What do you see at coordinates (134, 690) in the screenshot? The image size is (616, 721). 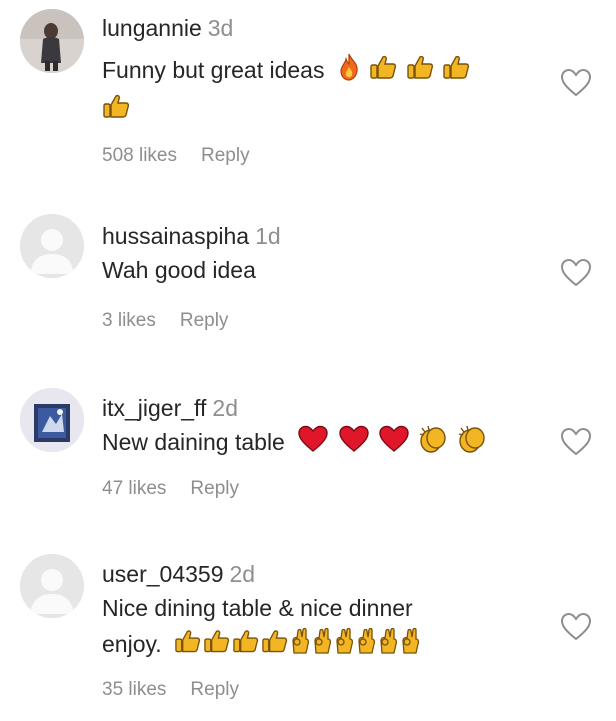 I see `likes-count: 35 likes` at bounding box center [134, 690].